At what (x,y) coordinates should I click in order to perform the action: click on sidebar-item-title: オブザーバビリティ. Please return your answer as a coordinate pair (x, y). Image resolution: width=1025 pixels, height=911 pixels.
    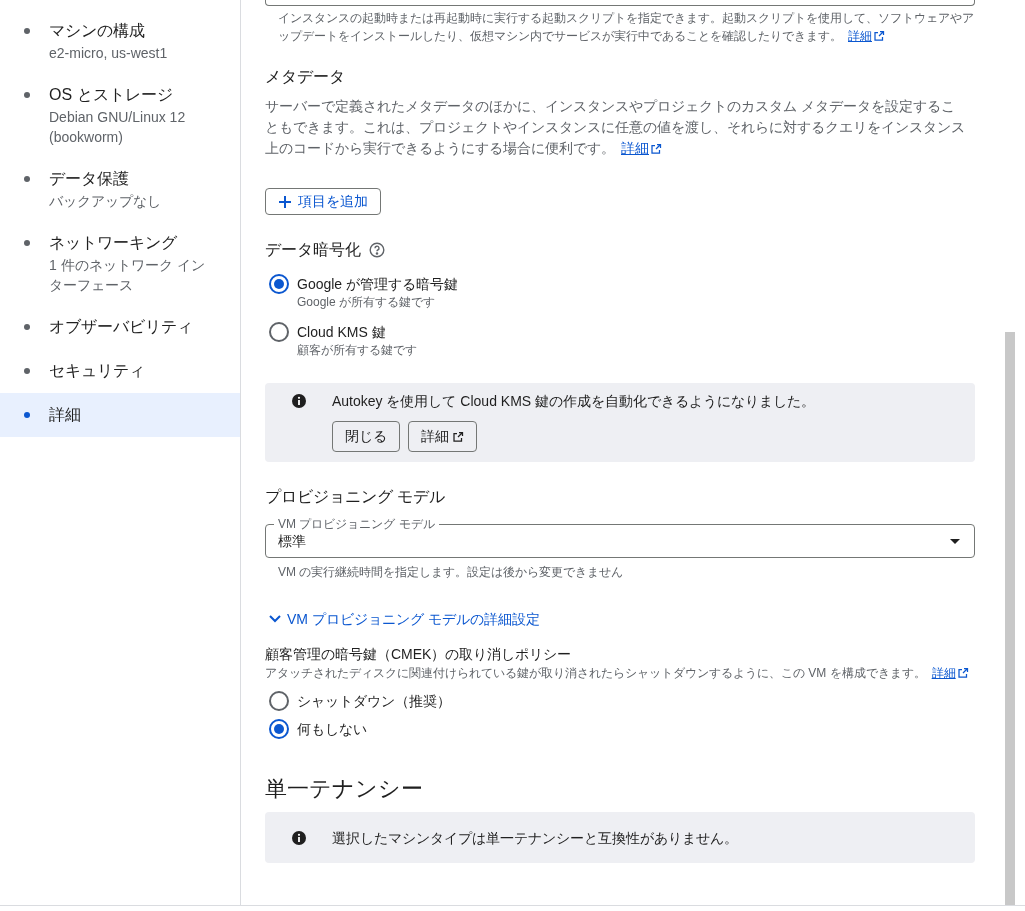
    Looking at the image, I should click on (121, 327).